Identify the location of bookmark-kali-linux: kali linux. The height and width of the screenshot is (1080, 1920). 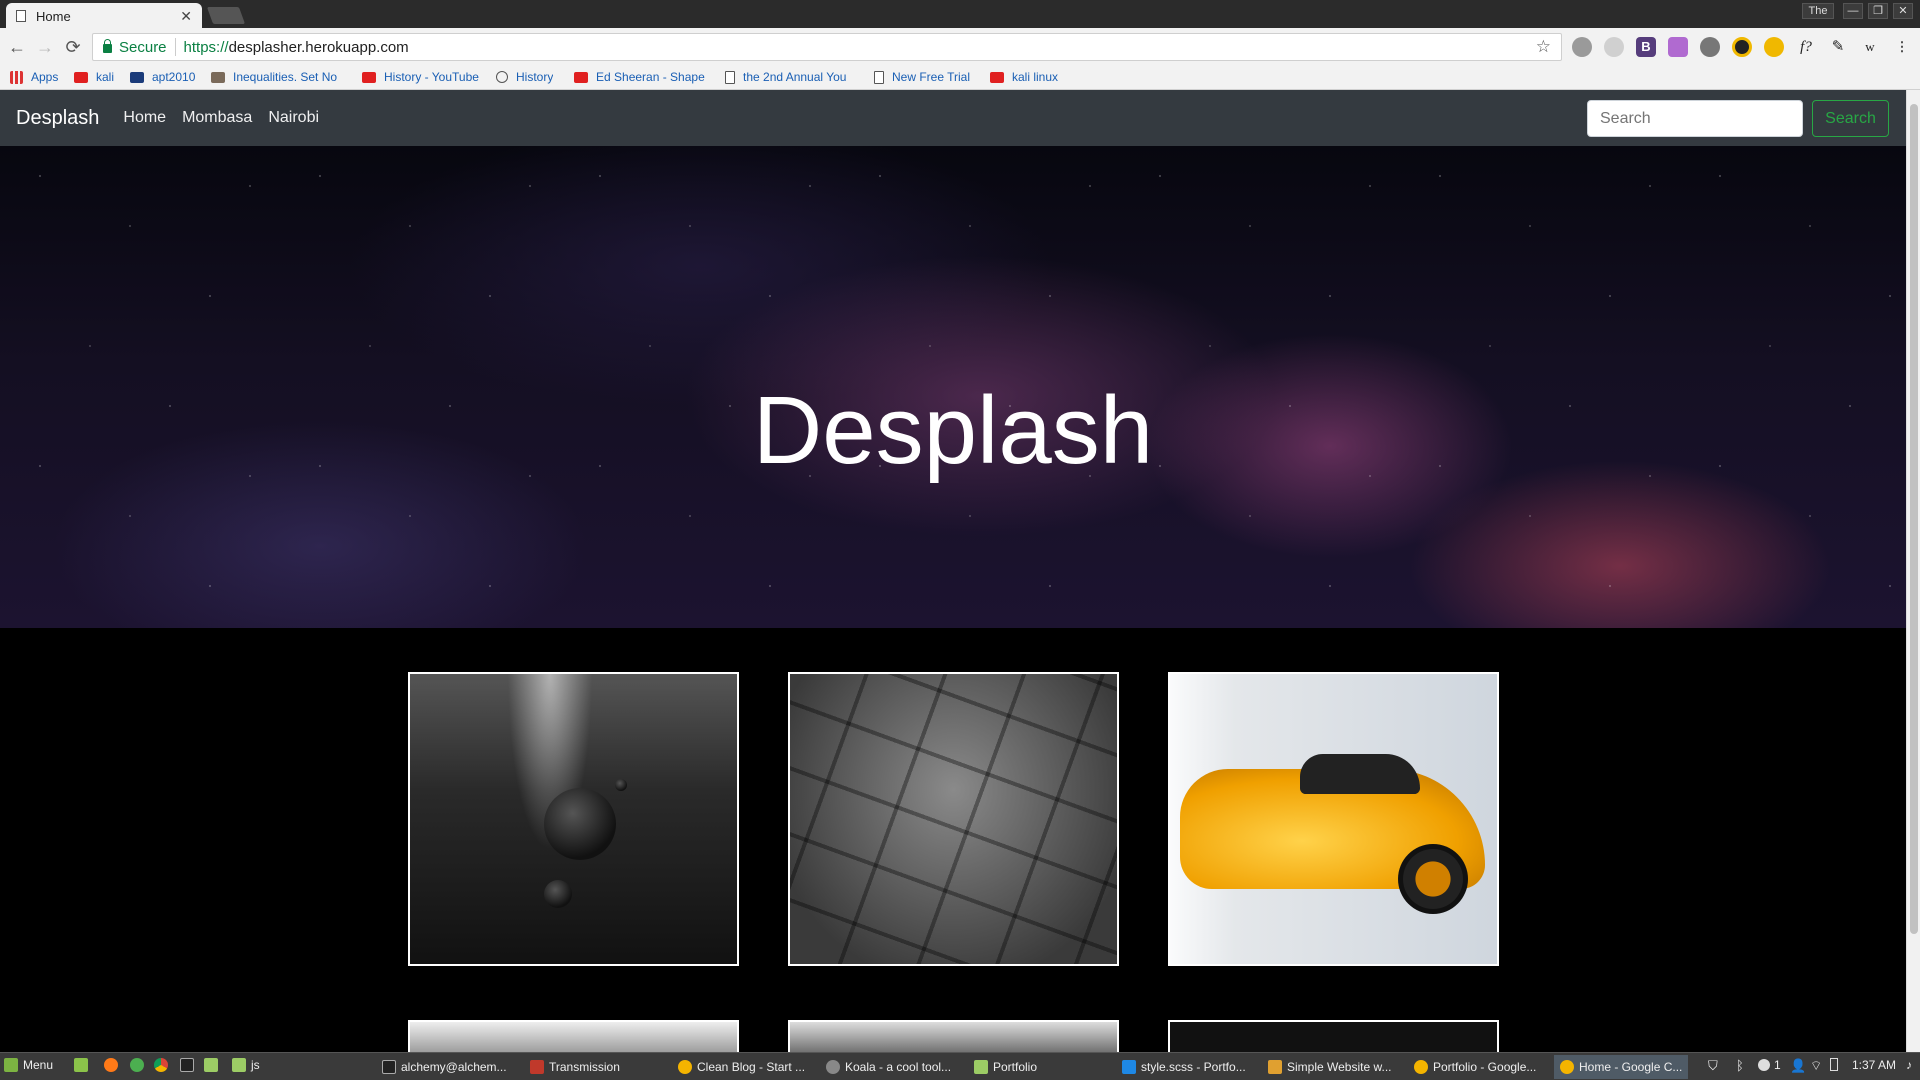
(1024, 77).